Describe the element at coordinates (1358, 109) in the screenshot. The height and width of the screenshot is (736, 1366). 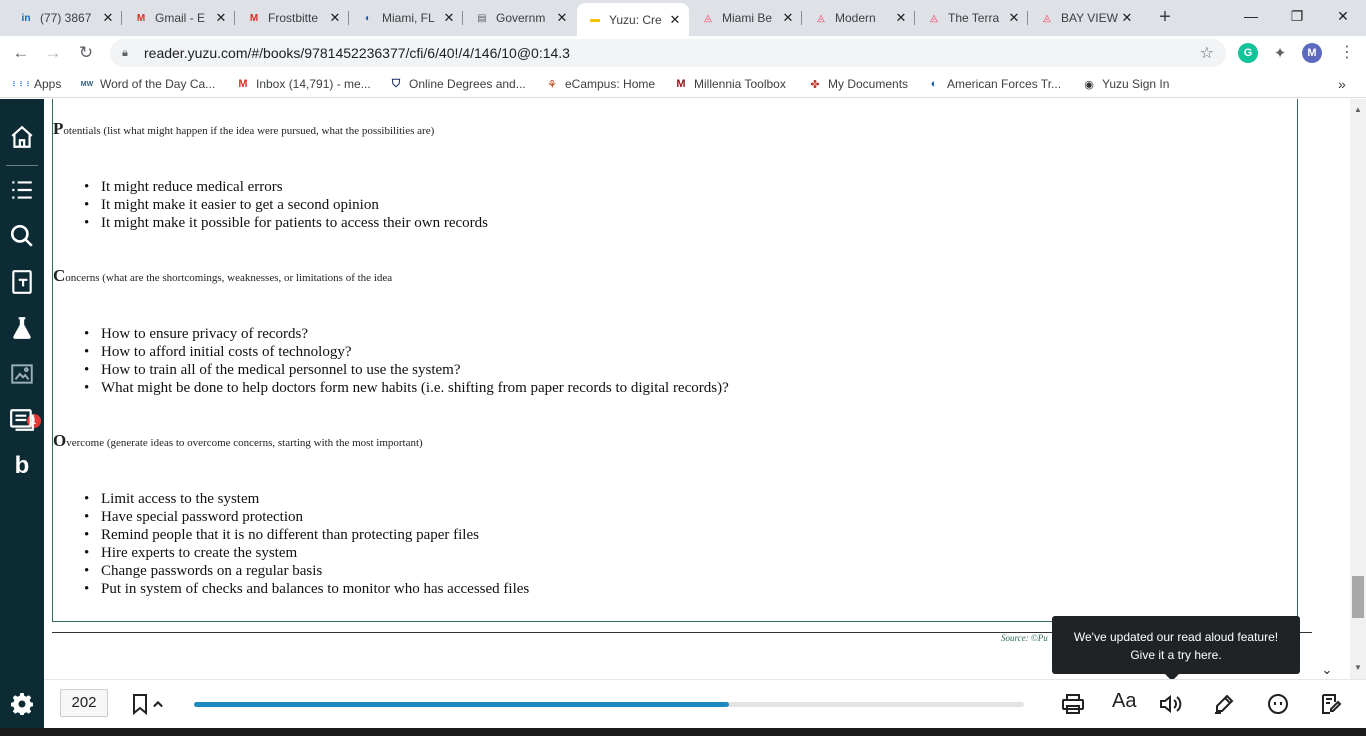
I see `scroll-up-icon: ▲` at that location.